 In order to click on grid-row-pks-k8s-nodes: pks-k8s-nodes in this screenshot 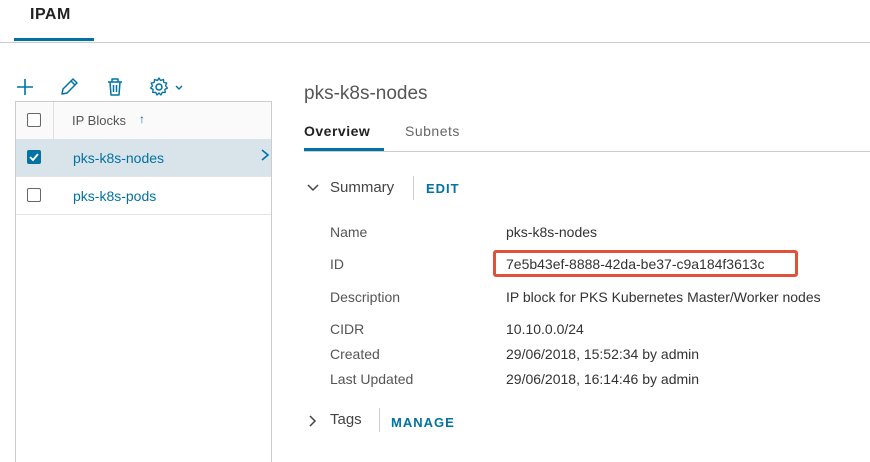, I will do `click(143, 158)`.